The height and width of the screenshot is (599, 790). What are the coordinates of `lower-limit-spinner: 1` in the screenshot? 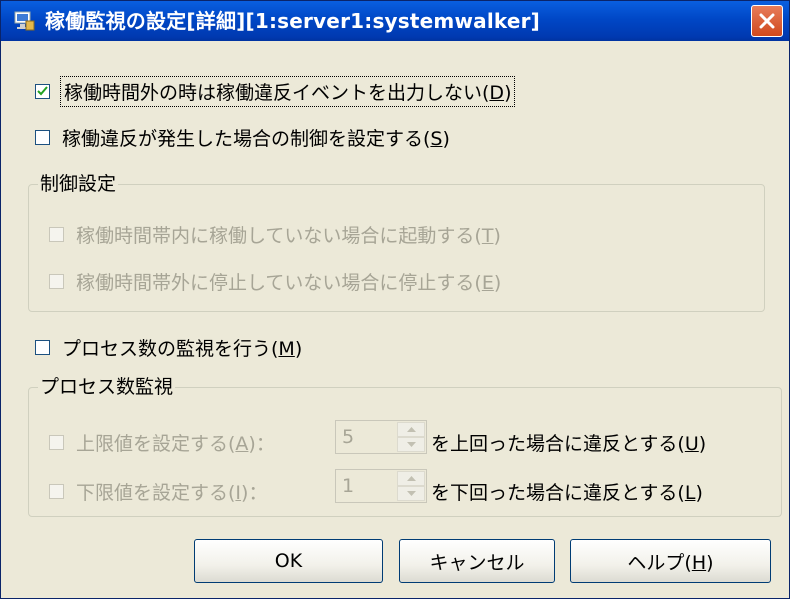 It's located at (381, 486).